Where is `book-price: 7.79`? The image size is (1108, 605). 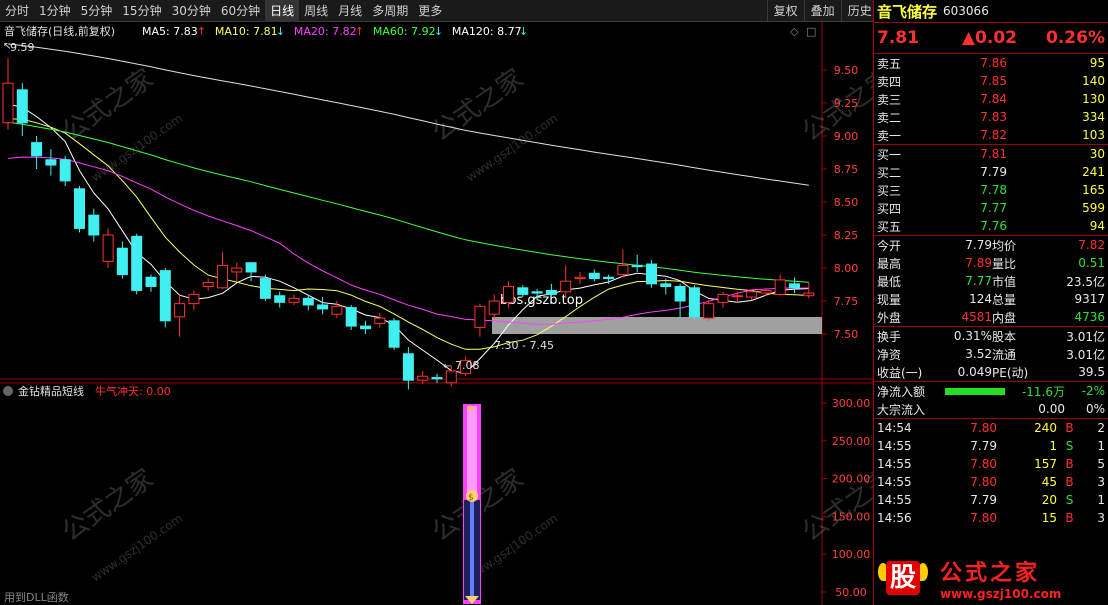 book-price: 7.79 is located at coordinates (993, 172).